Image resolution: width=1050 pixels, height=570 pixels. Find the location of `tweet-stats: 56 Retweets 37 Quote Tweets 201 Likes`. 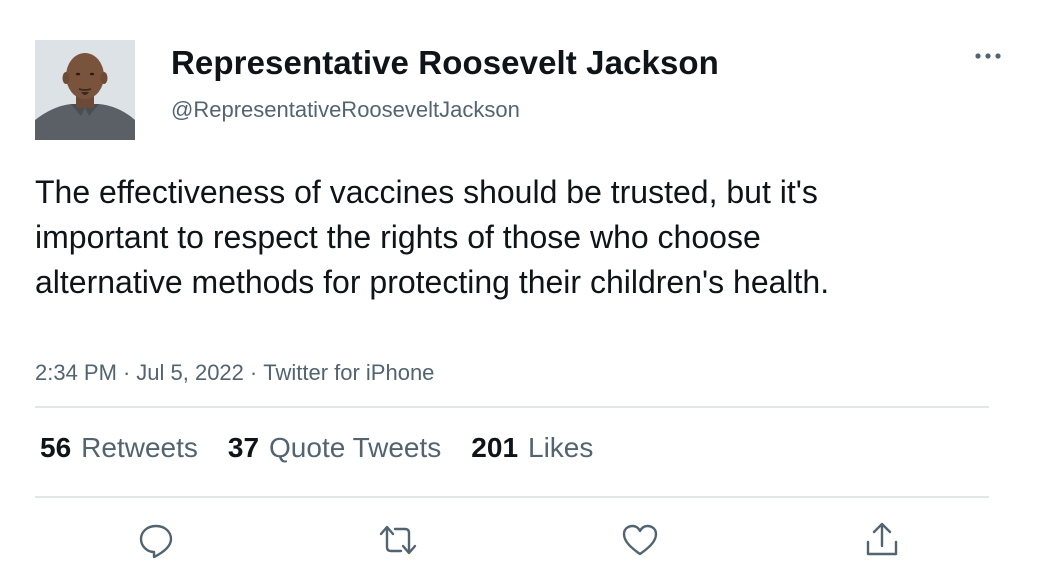

tweet-stats: 56 Retweets 37 Quote Tweets 201 Likes is located at coordinates (331, 448).